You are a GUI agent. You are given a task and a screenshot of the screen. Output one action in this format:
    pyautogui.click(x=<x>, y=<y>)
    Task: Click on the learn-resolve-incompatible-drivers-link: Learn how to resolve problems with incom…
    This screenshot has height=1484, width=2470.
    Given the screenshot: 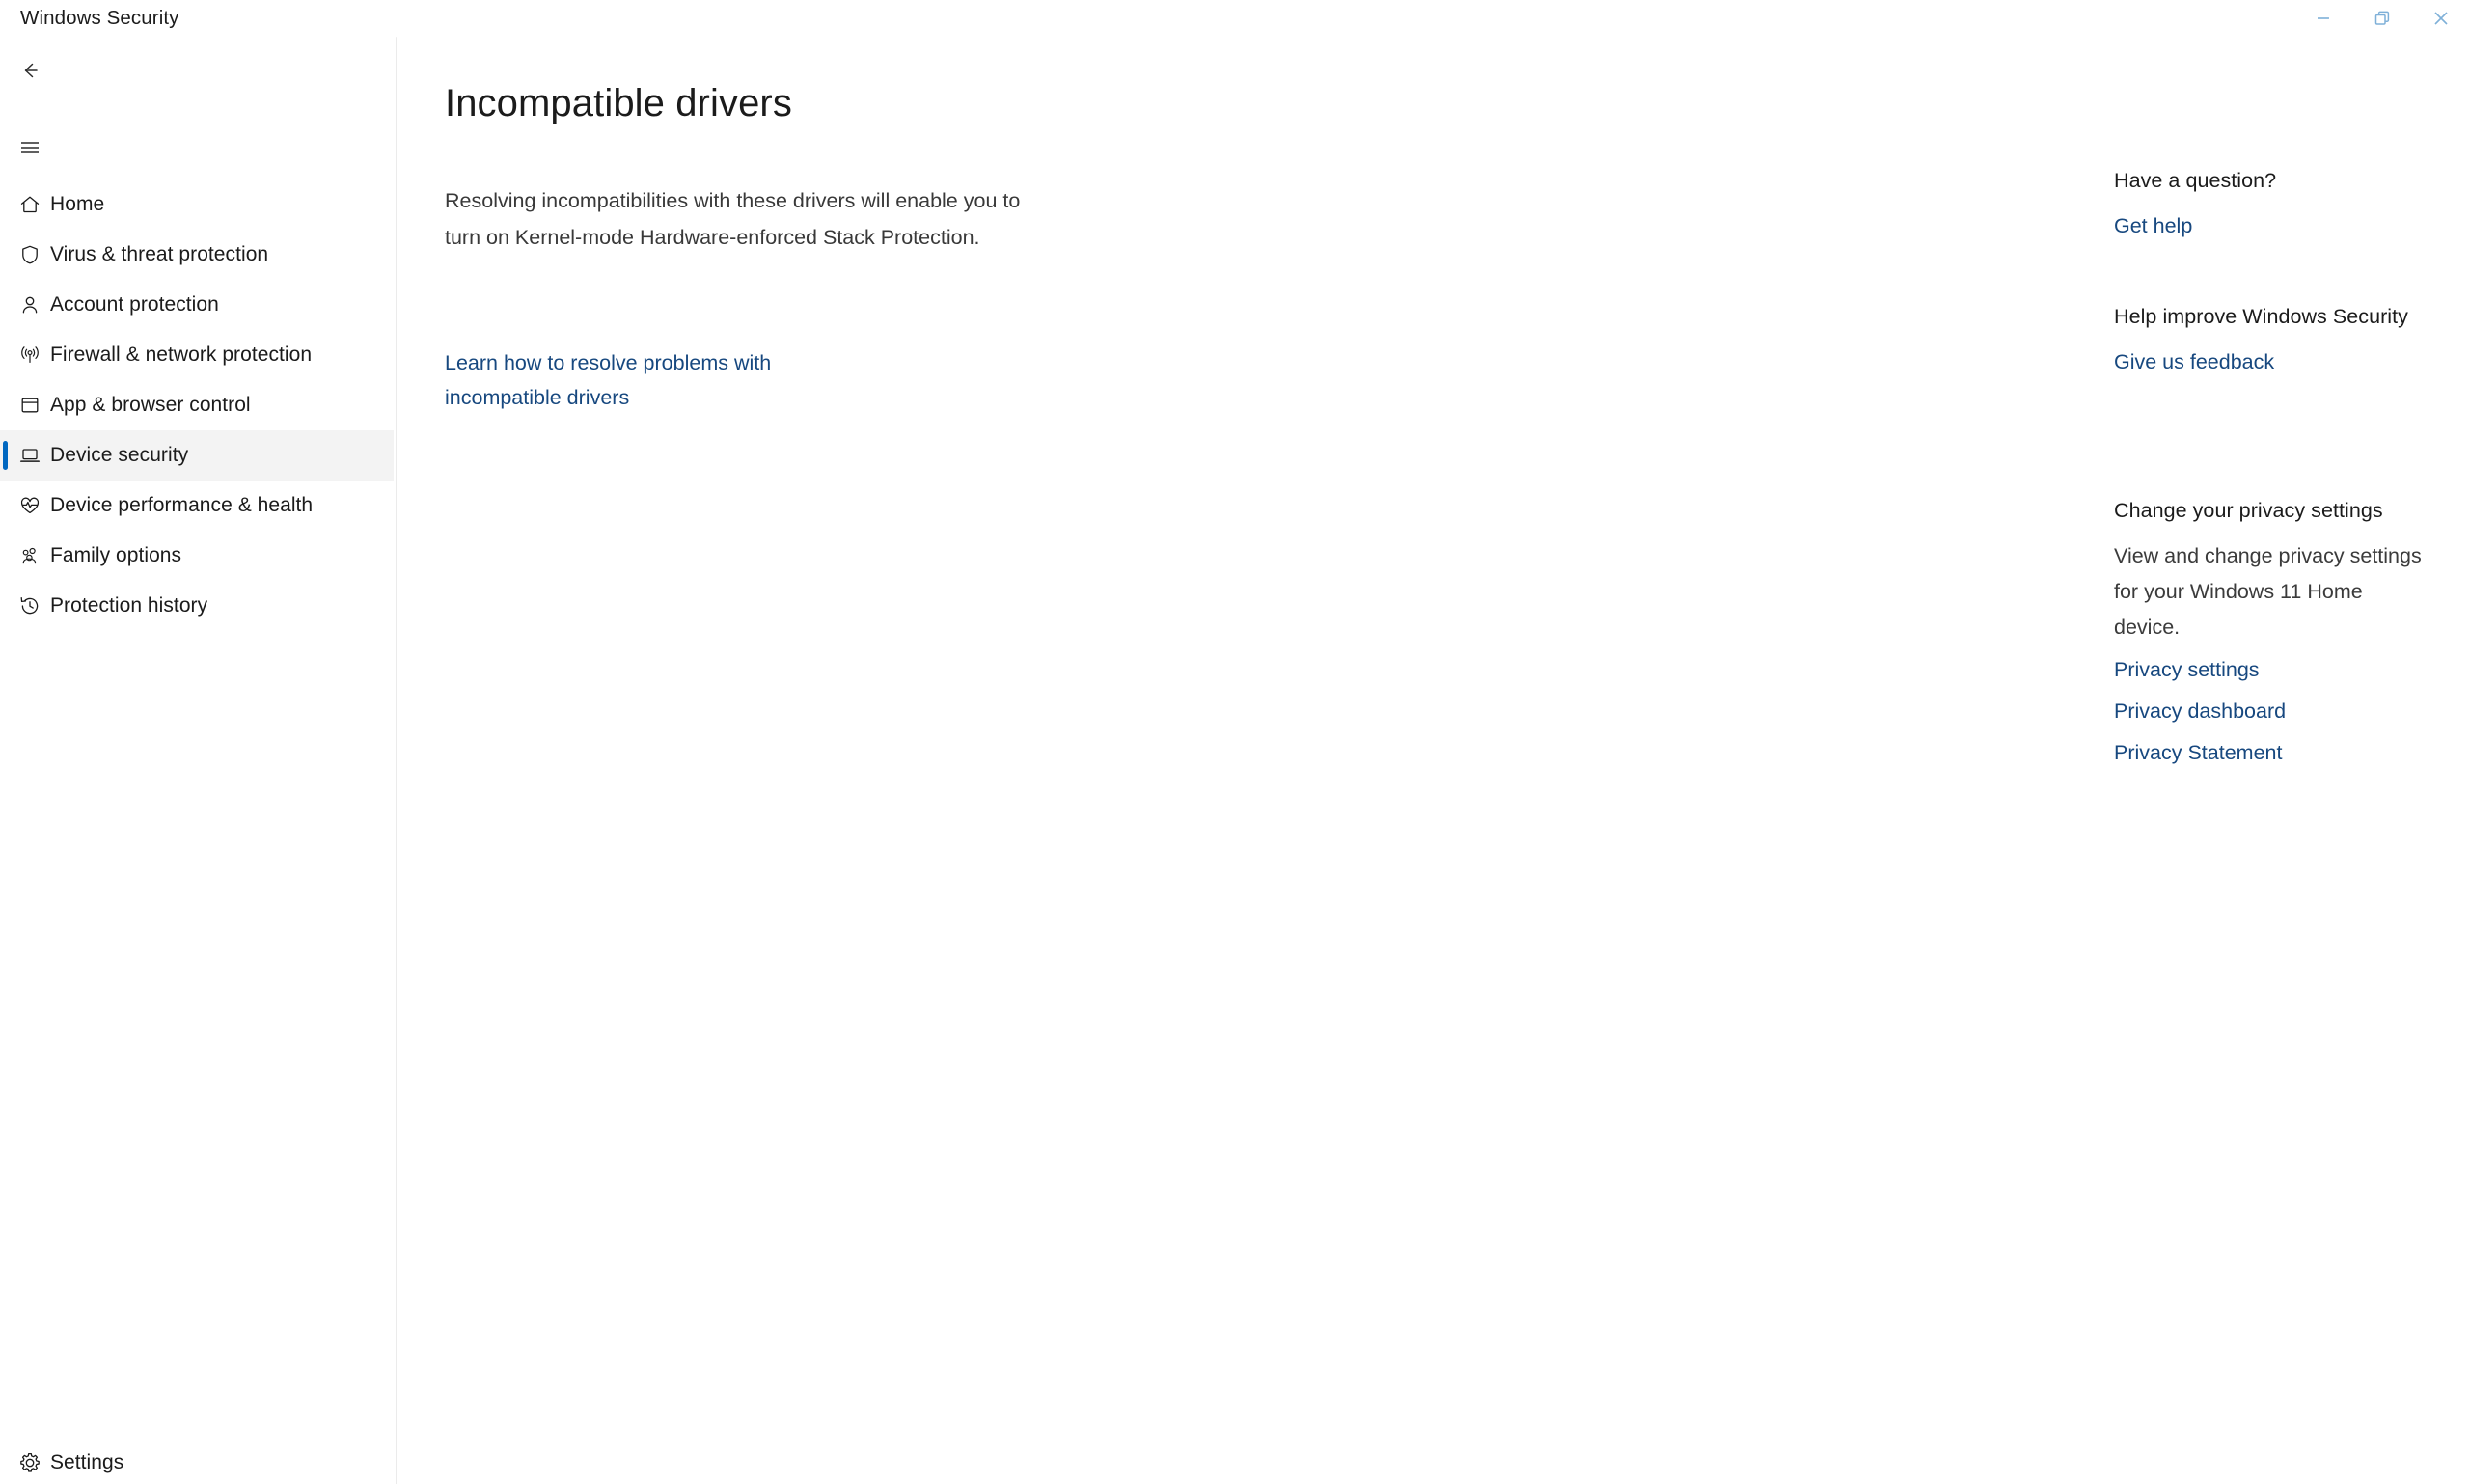 What is the action you would take?
    pyautogui.click(x=657, y=380)
    